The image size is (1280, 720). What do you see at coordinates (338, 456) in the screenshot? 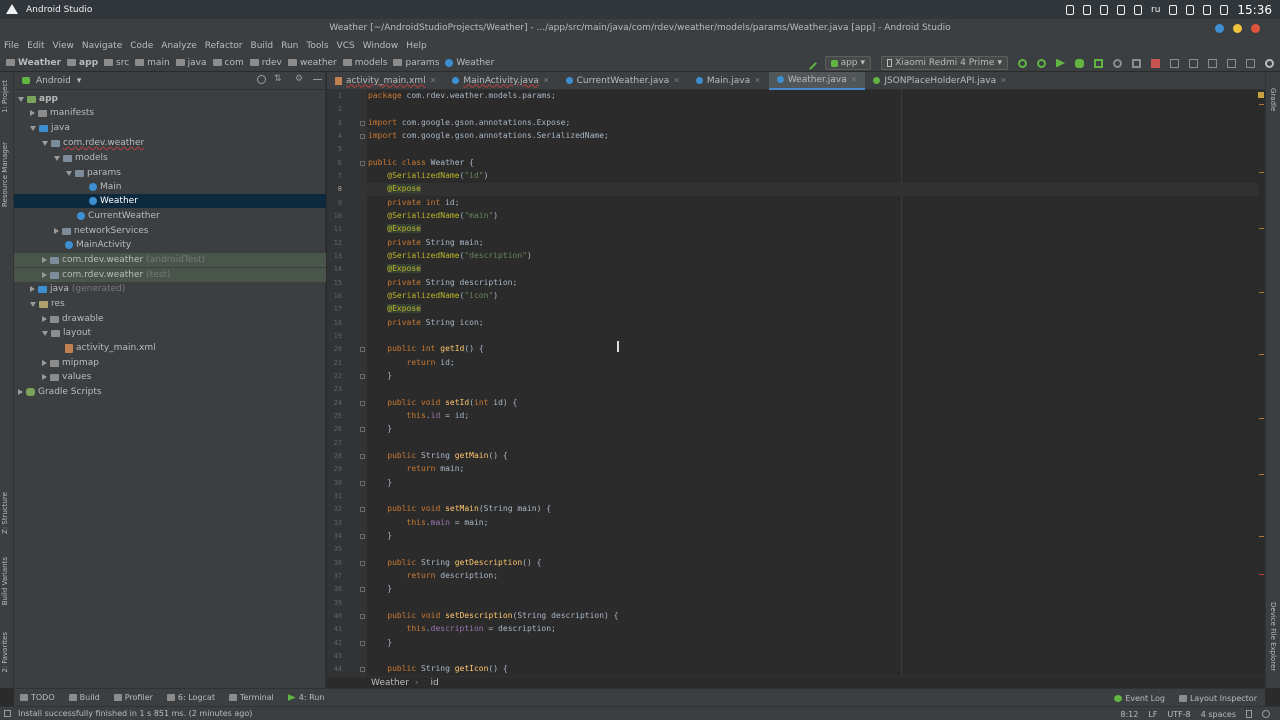
I see `line-number: 28` at bounding box center [338, 456].